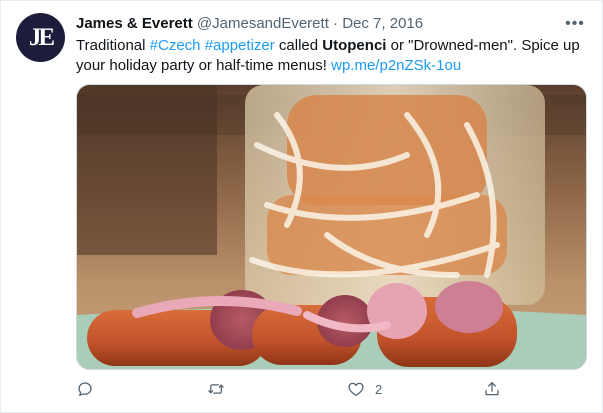  What do you see at coordinates (263, 23) in the screenshot?
I see `author-handle: @JamesandEverett` at bounding box center [263, 23].